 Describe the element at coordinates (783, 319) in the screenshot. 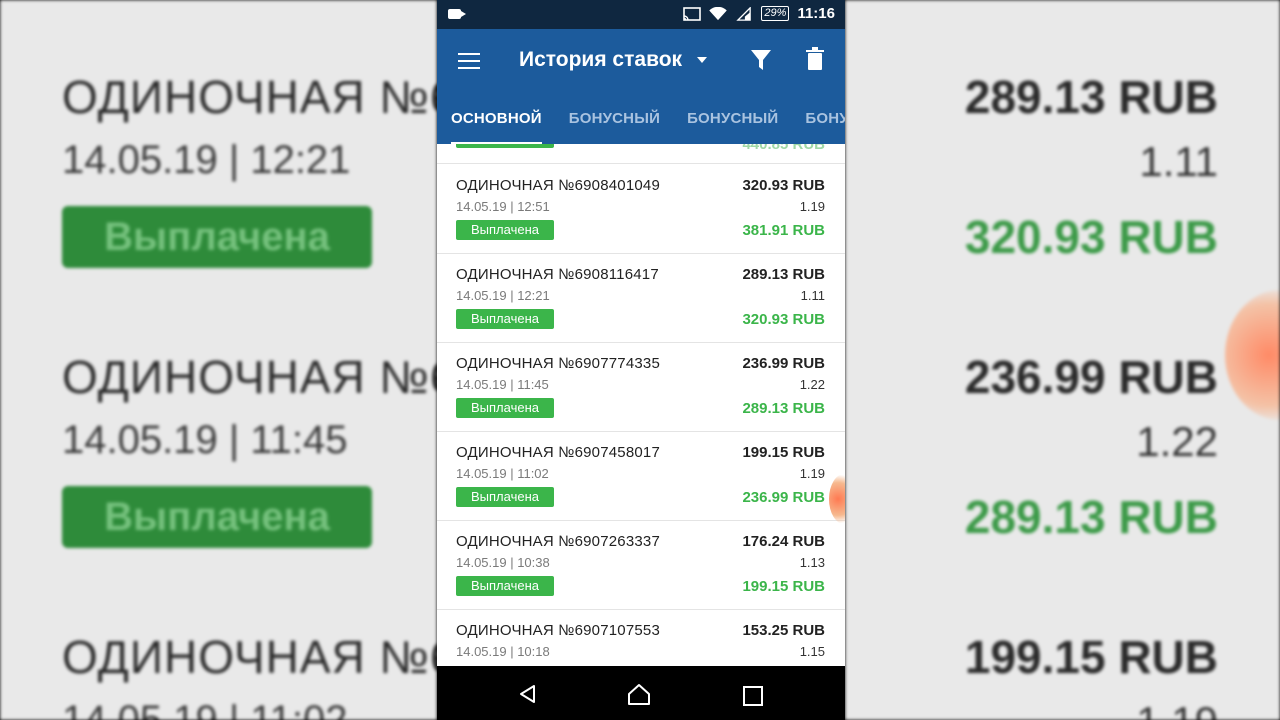

I see `bet-win: 320.93 RUB` at that location.